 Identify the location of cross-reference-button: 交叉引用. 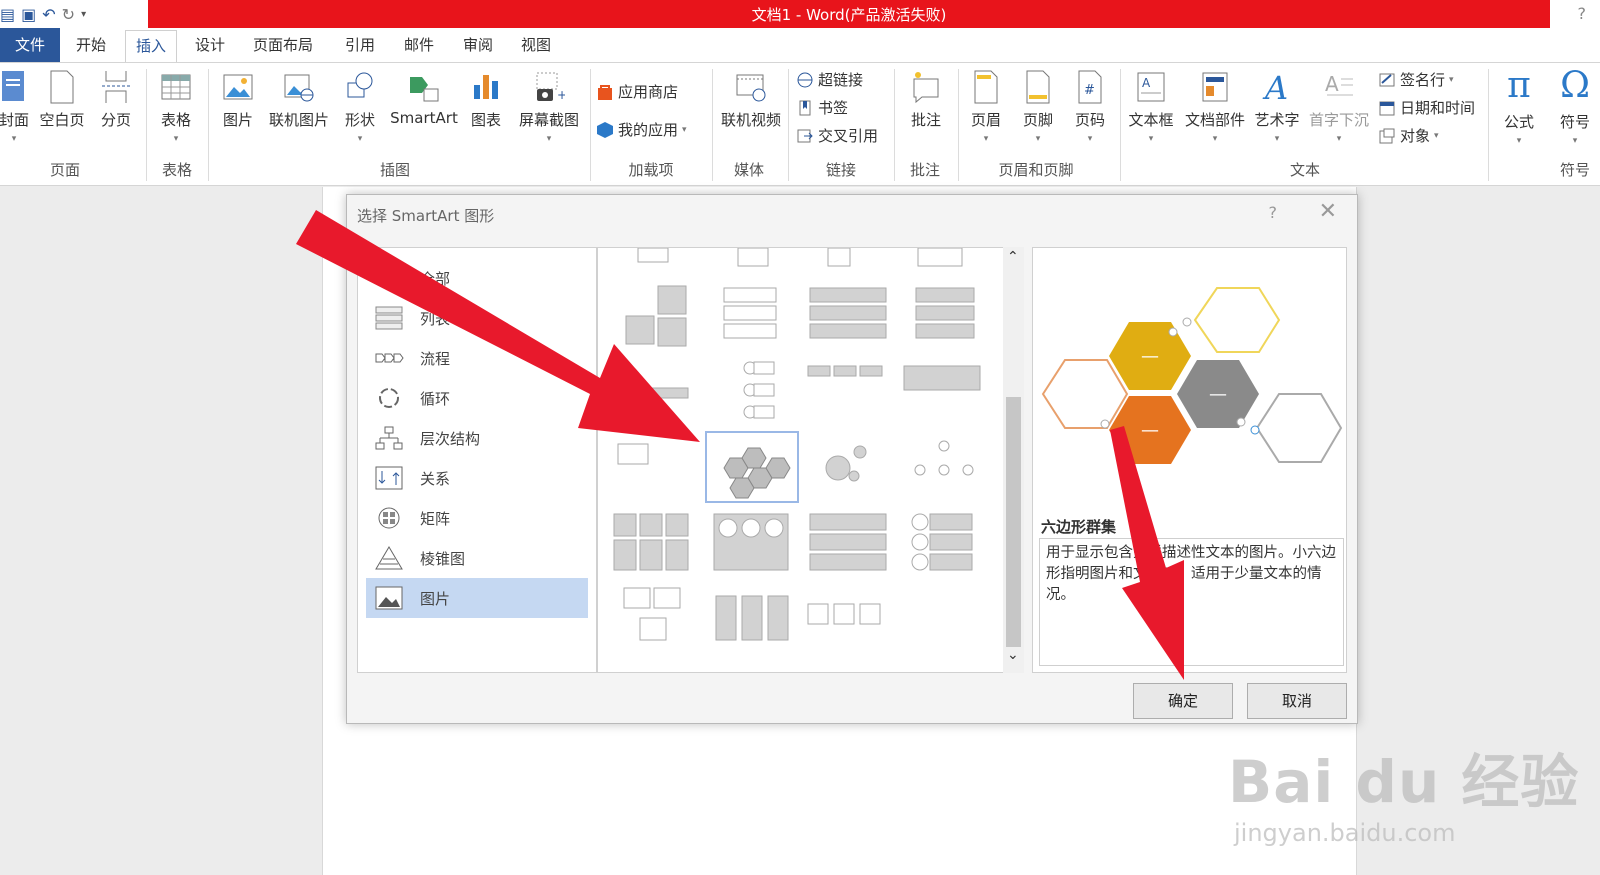
(837, 135).